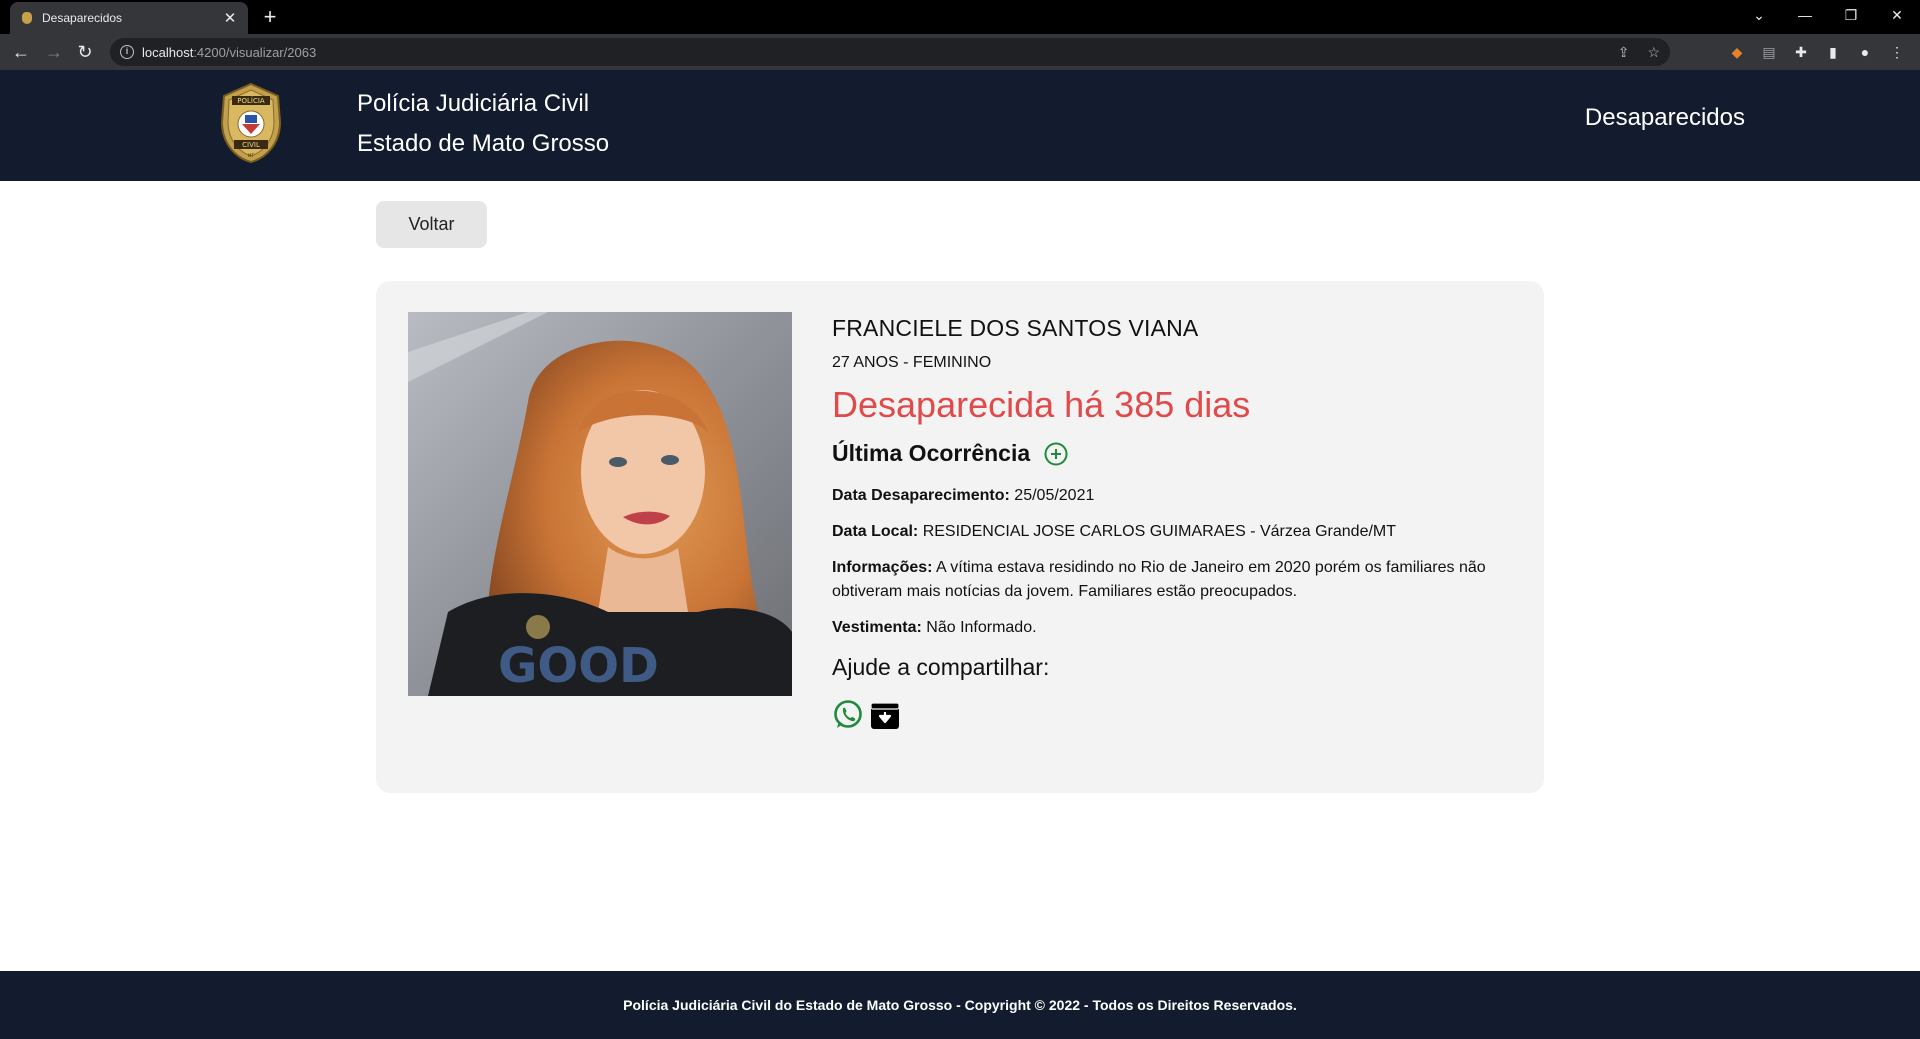 This screenshot has width=1920, height=1039. I want to click on badge-text-bottom: CIVIL, so click(251, 145).